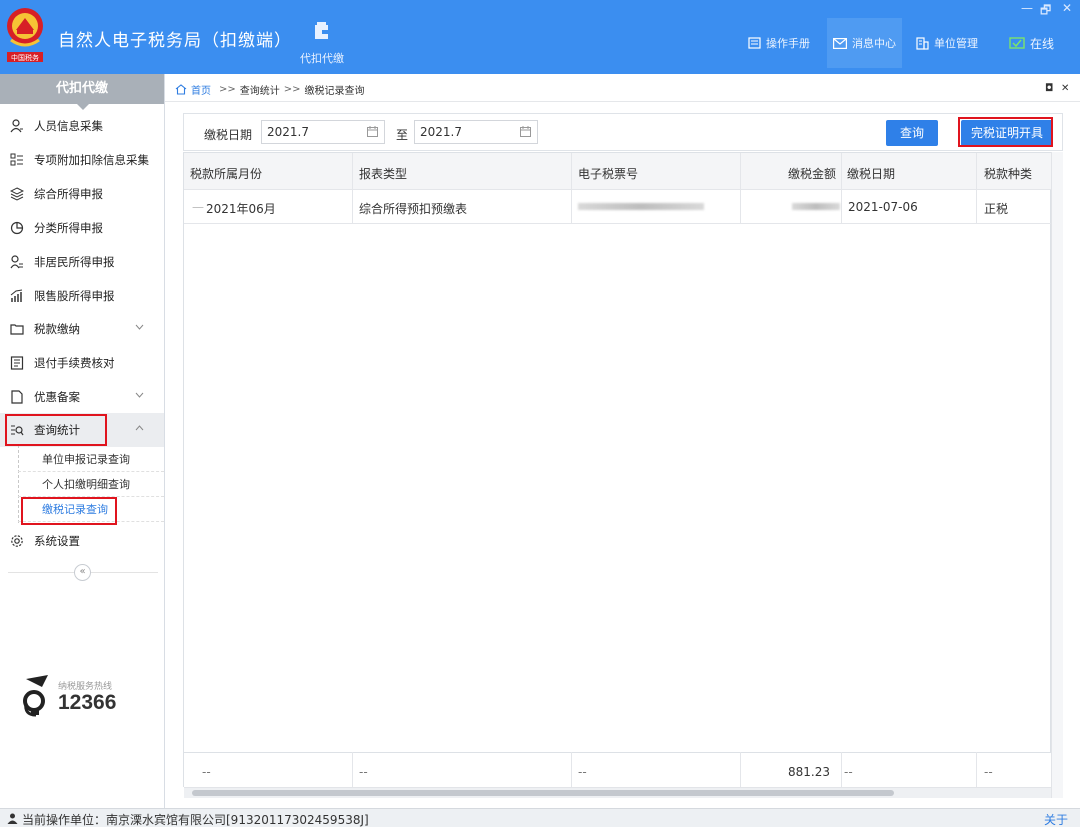  I want to click on sidebar-item-label: 人员信息采集, so click(68, 126).